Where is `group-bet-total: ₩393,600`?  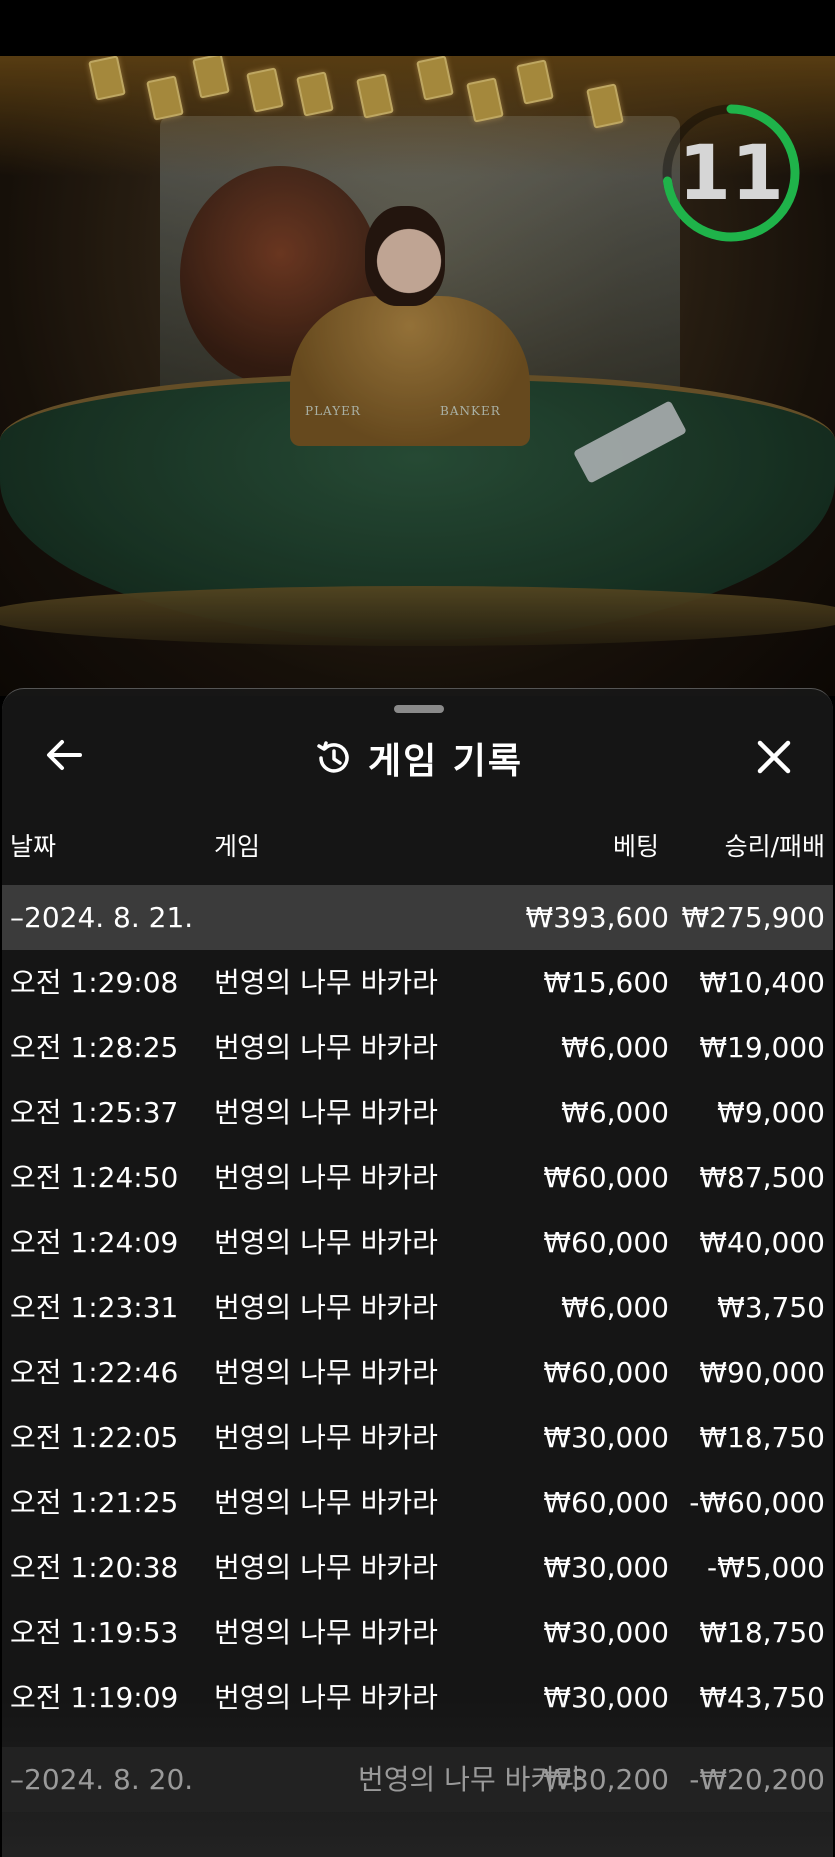
group-bet-total: ₩393,600 is located at coordinates (597, 917).